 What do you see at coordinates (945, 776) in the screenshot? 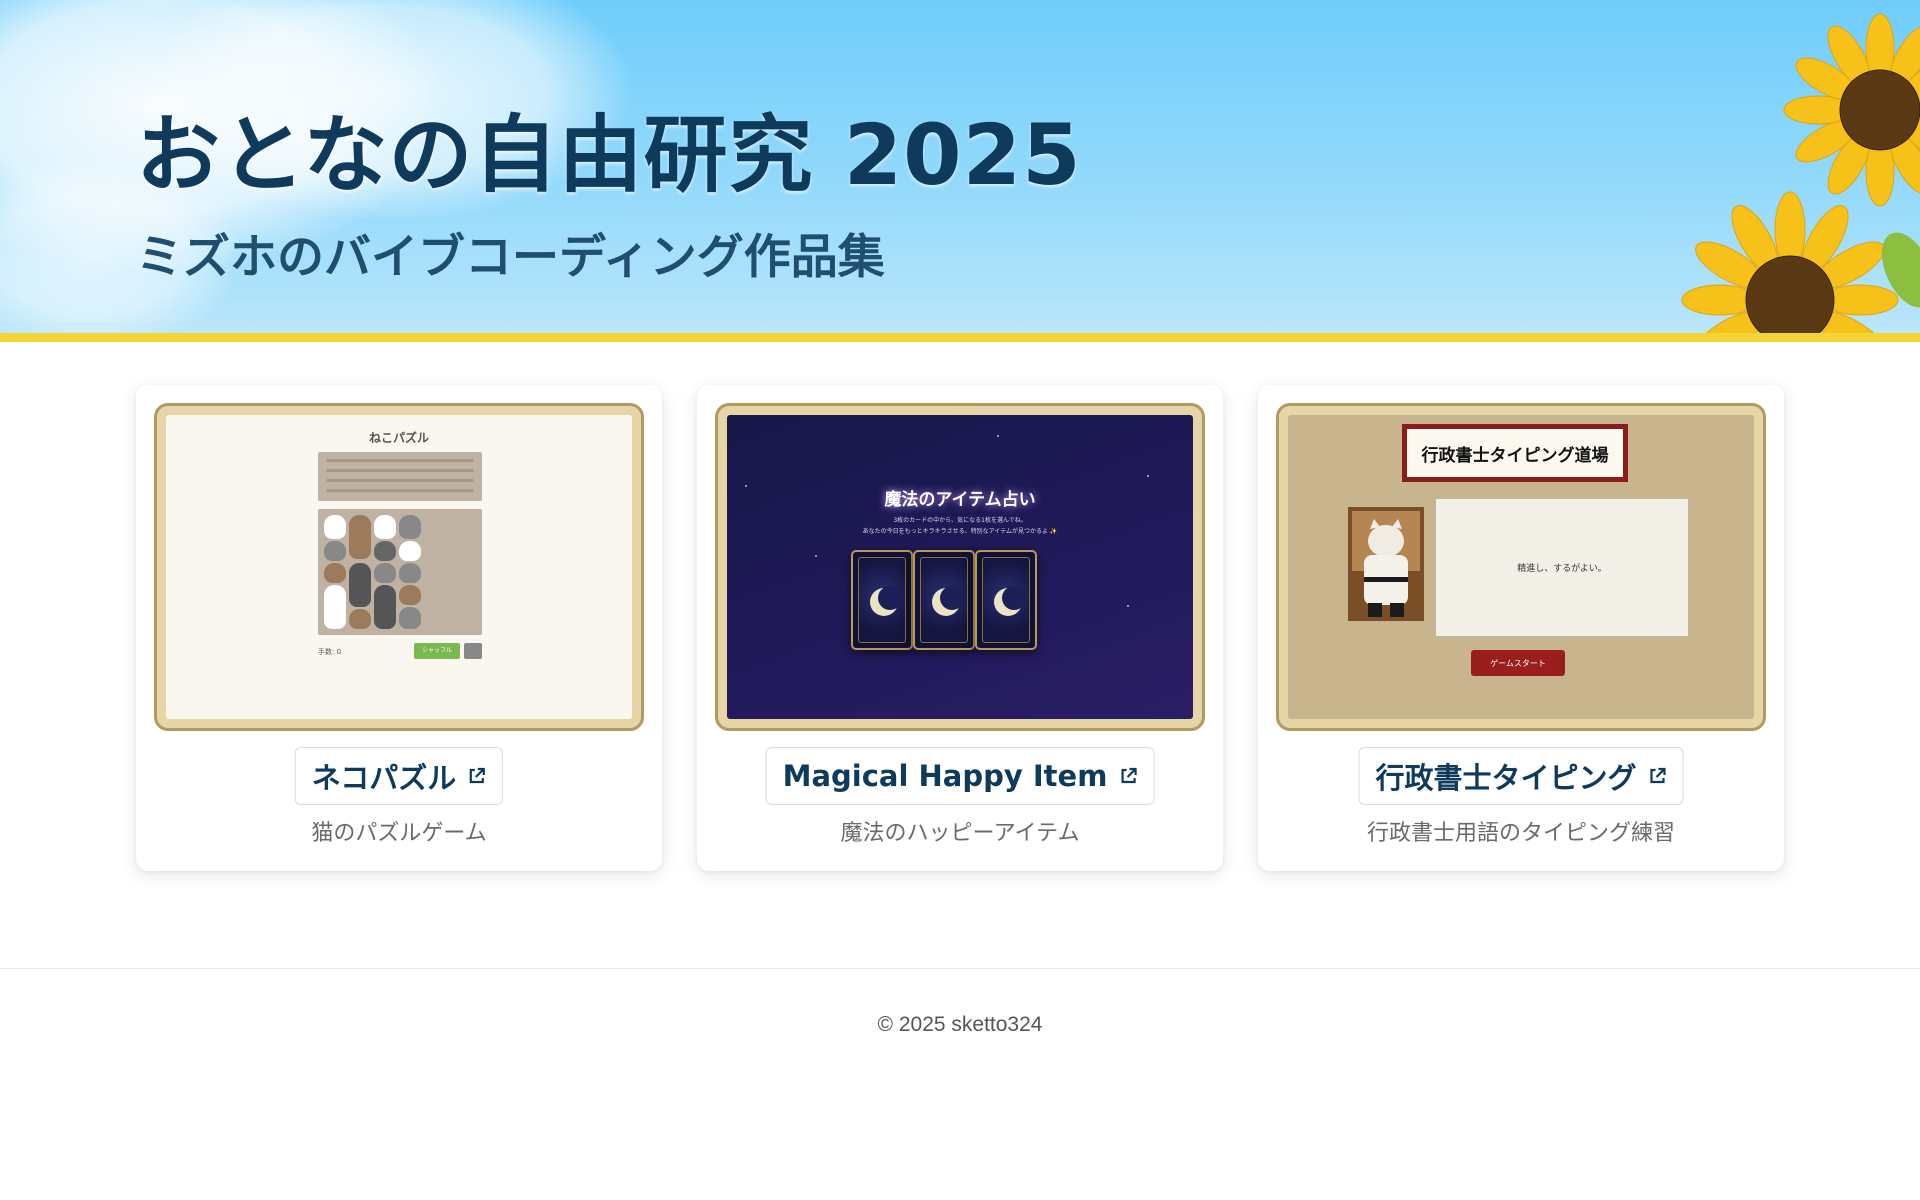
I see `card-link-label: Magical Happy Item` at bounding box center [945, 776].